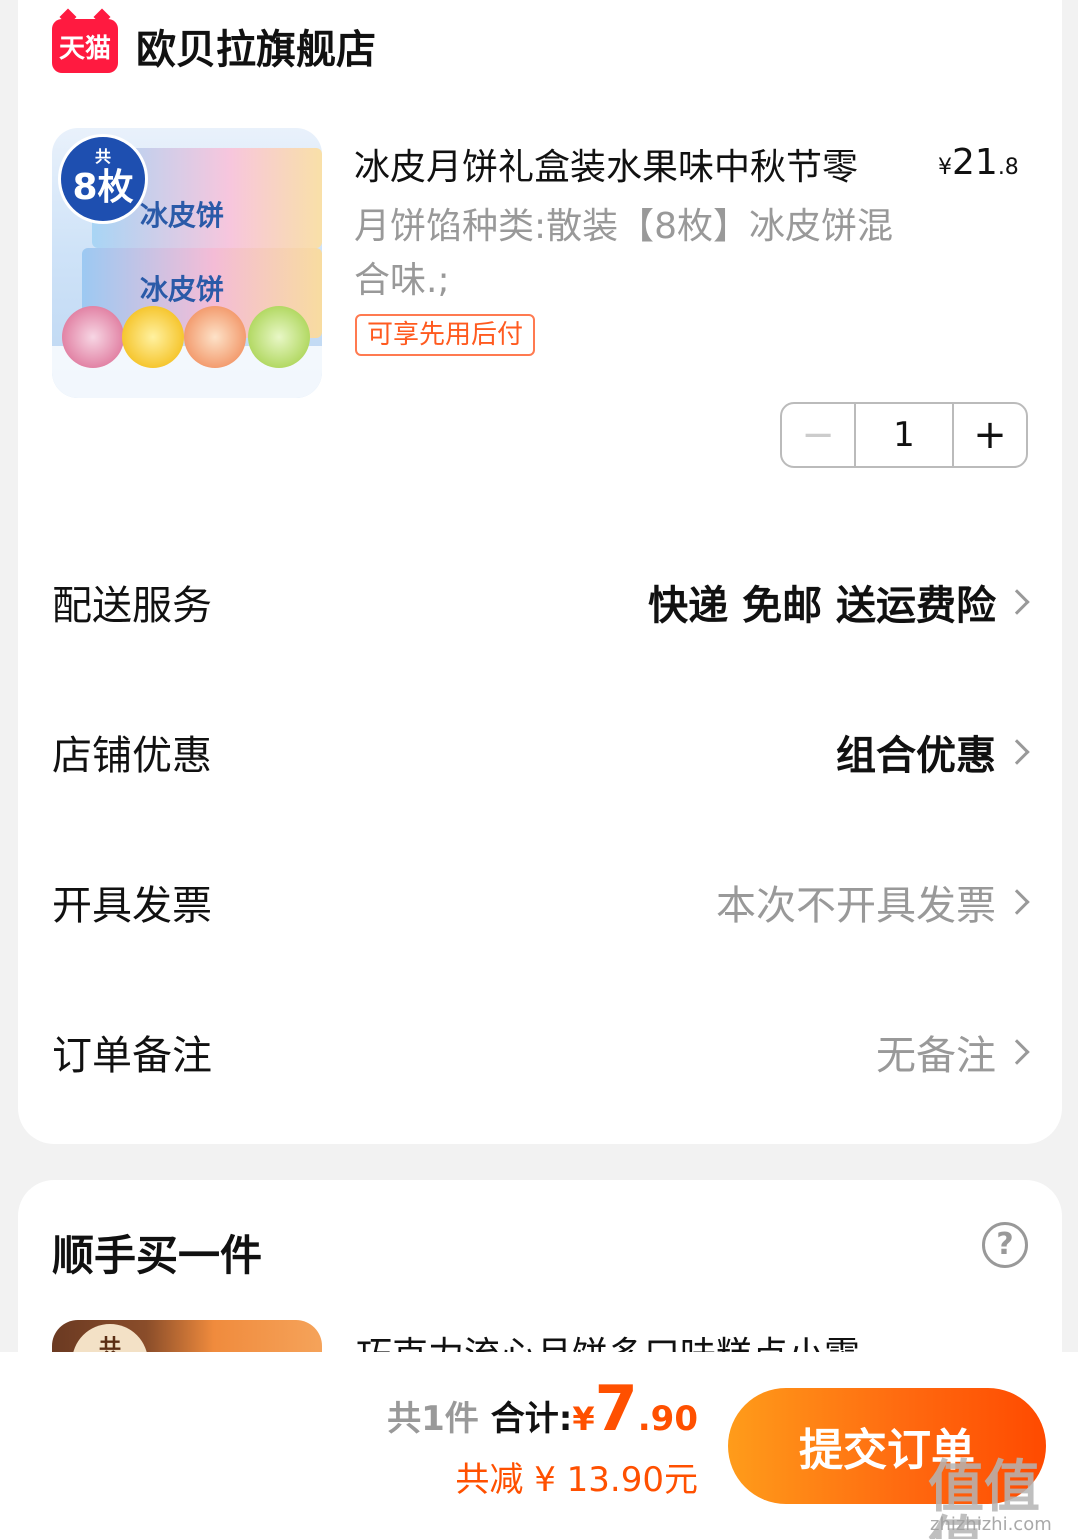 This screenshot has height=1539, width=1078. I want to click on image-count-badge: 共 8枚, so click(103, 179).